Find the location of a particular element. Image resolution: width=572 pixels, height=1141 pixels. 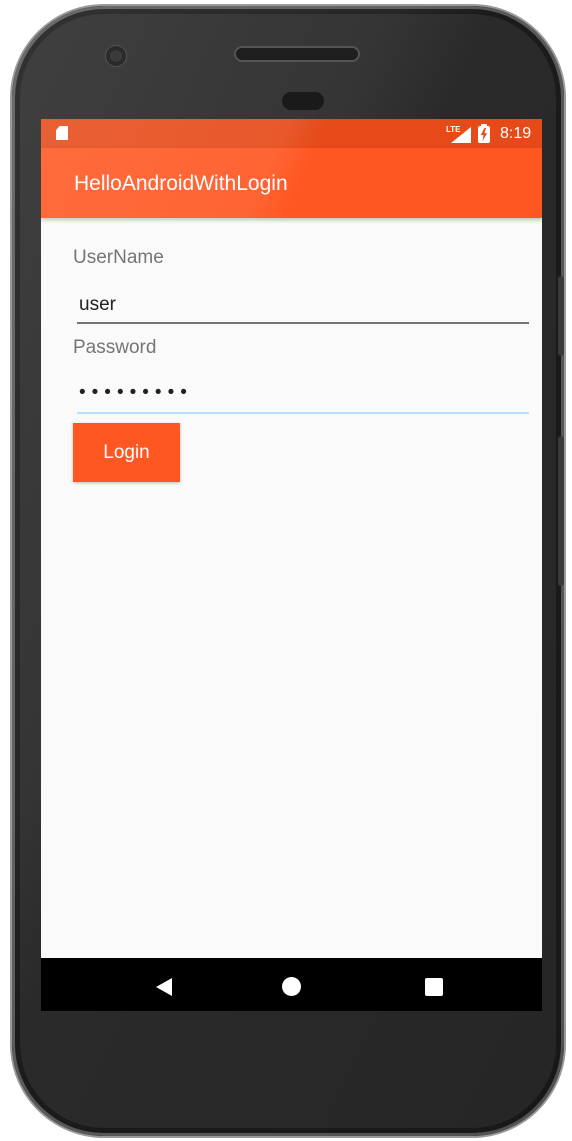

battery-charging-icon is located at coordinates (484, 133).